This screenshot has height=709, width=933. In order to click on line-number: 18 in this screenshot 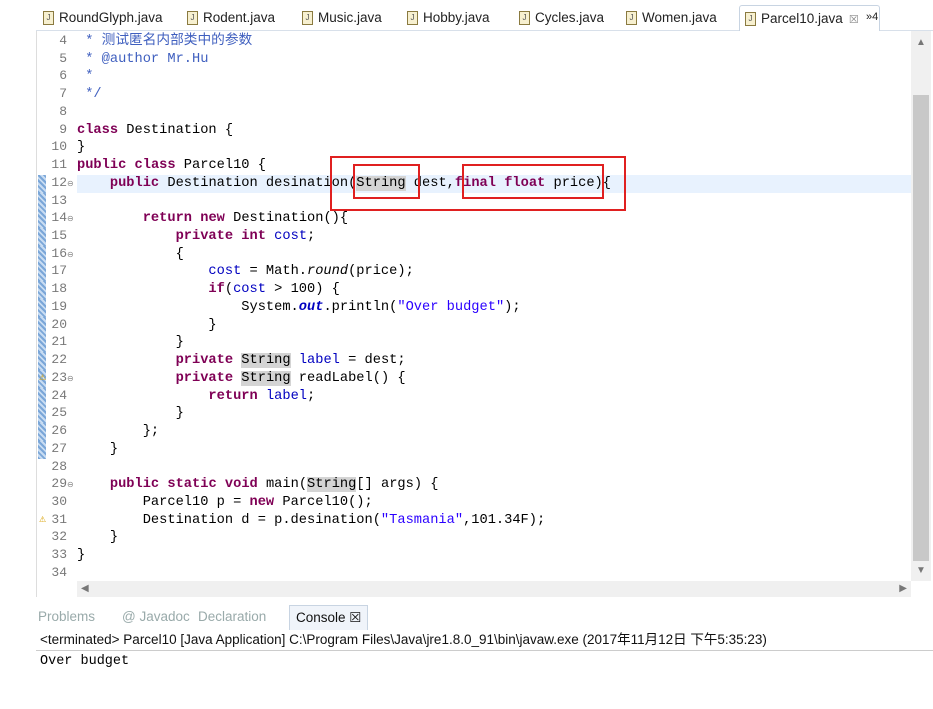, I will do `click(59, 289)`.